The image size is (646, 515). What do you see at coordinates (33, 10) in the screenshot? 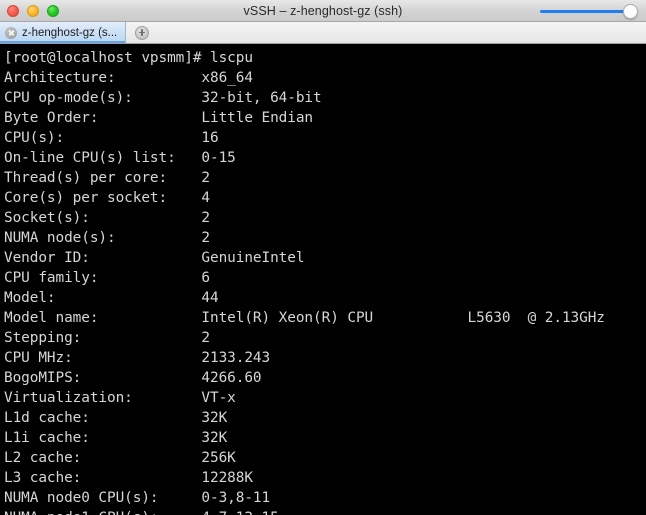
I see `minimize-window-button` at bounding box center [33, 10].